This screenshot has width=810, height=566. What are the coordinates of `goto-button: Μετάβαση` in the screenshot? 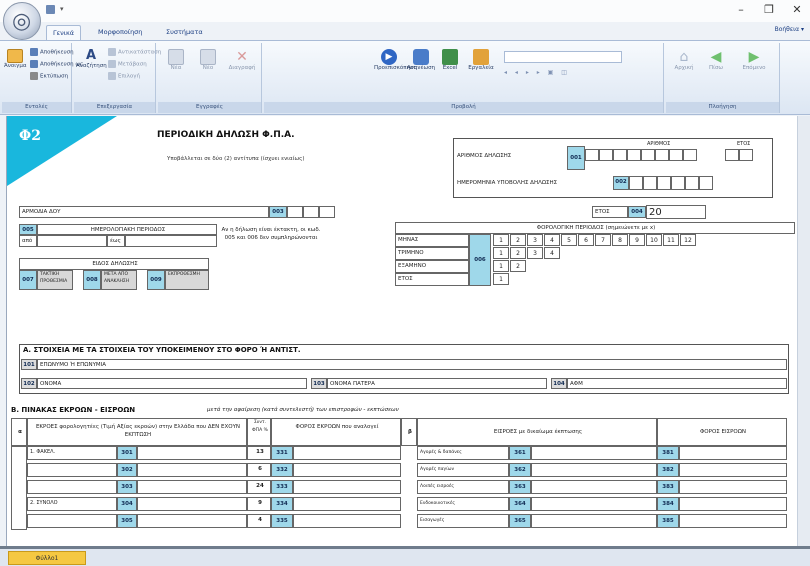 It's located at (127, 64).